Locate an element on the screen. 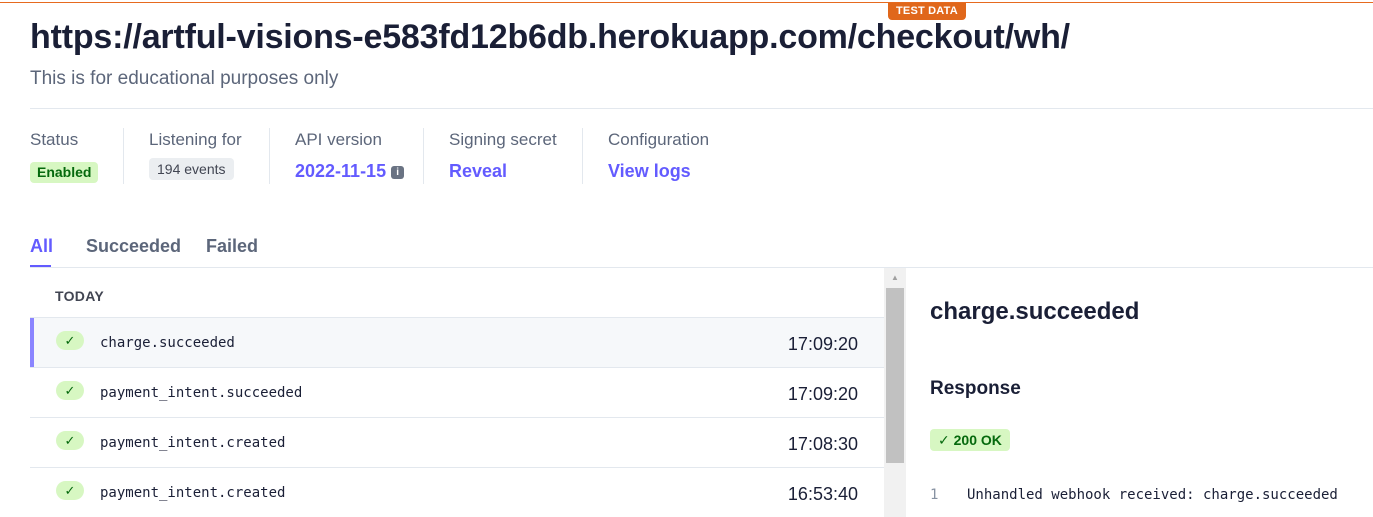  view-logs-link: View logs is located at coordinates (649, 171).